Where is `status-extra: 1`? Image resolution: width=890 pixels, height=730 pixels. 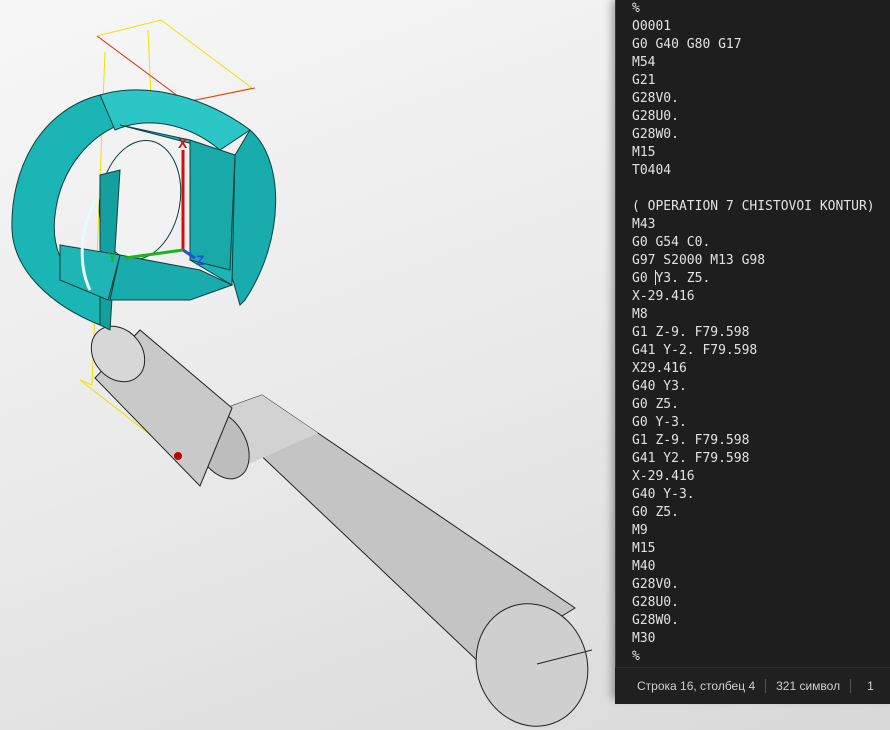
status-extra: 1 is located at coordinates (870, 686).